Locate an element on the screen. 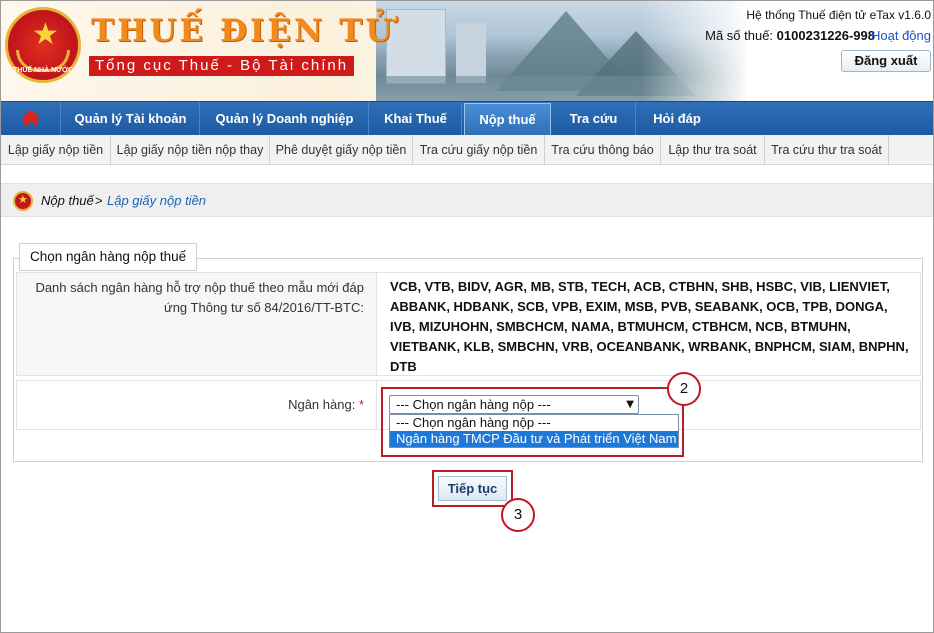 Image resolution: width=934 pixels, height=633 pixels. breadcrumb: ★ Nộp thuế > Lập giấy nộp tiền is located at coordinates (467, 200).